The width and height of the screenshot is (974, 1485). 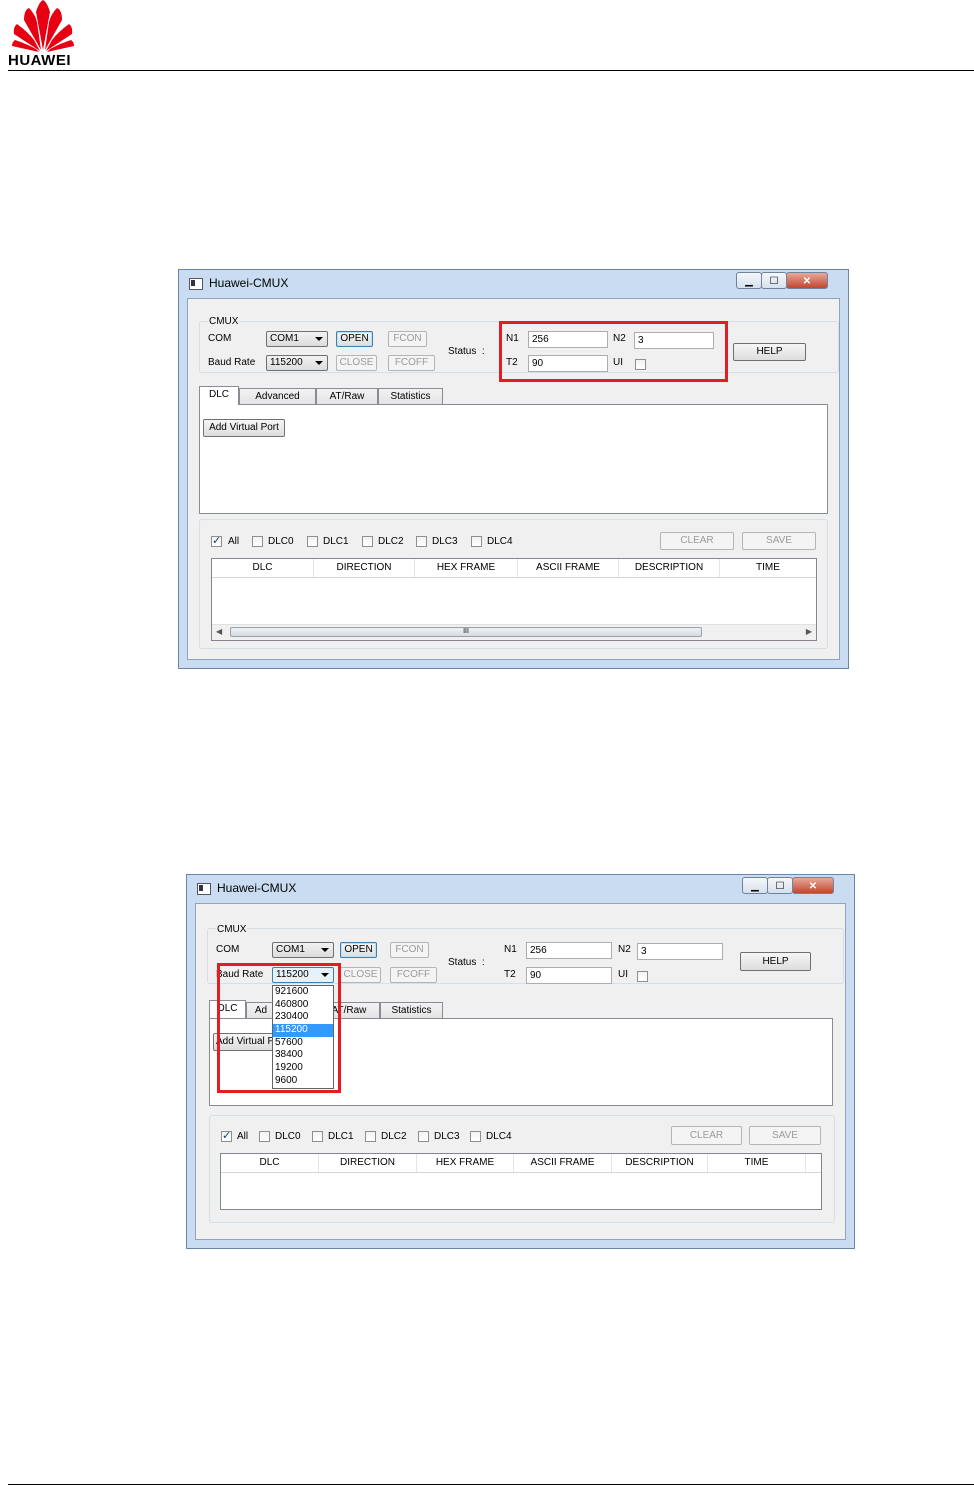 I want to click on com-label: COM, so click(x=220, y=338).